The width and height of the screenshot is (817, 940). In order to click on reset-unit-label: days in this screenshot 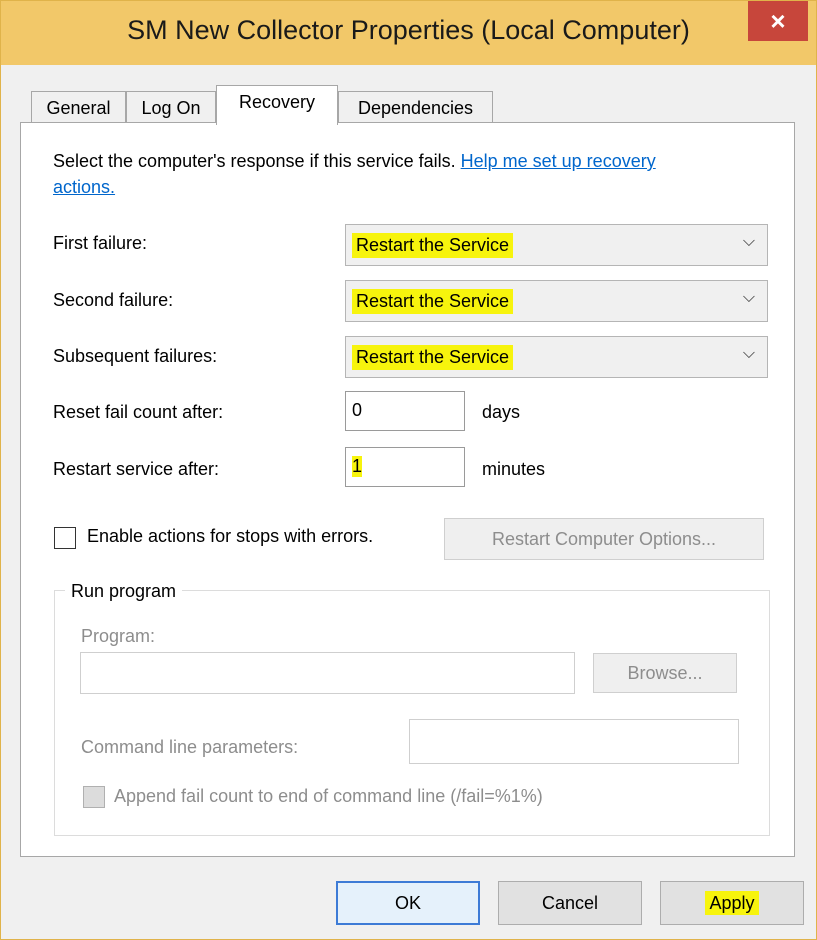, I will do `click(501, 412)`.